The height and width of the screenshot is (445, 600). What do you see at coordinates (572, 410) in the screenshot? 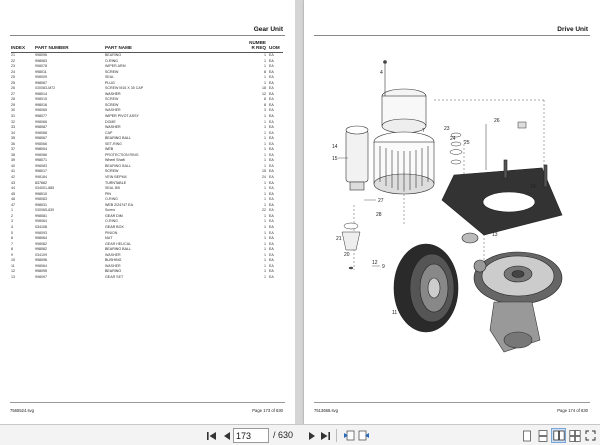
I see `page-footer-page-number: Page 174 of 630` at bounding box center [572, 410].